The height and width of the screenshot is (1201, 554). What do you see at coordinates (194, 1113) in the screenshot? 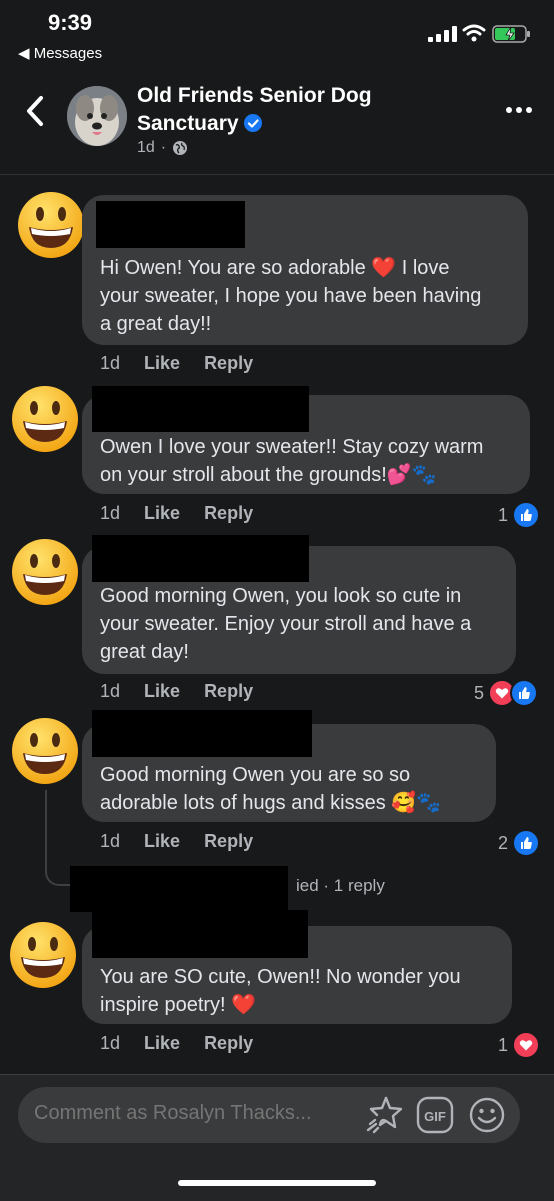
I see `comment-input` at bounding box center [194, 1113].